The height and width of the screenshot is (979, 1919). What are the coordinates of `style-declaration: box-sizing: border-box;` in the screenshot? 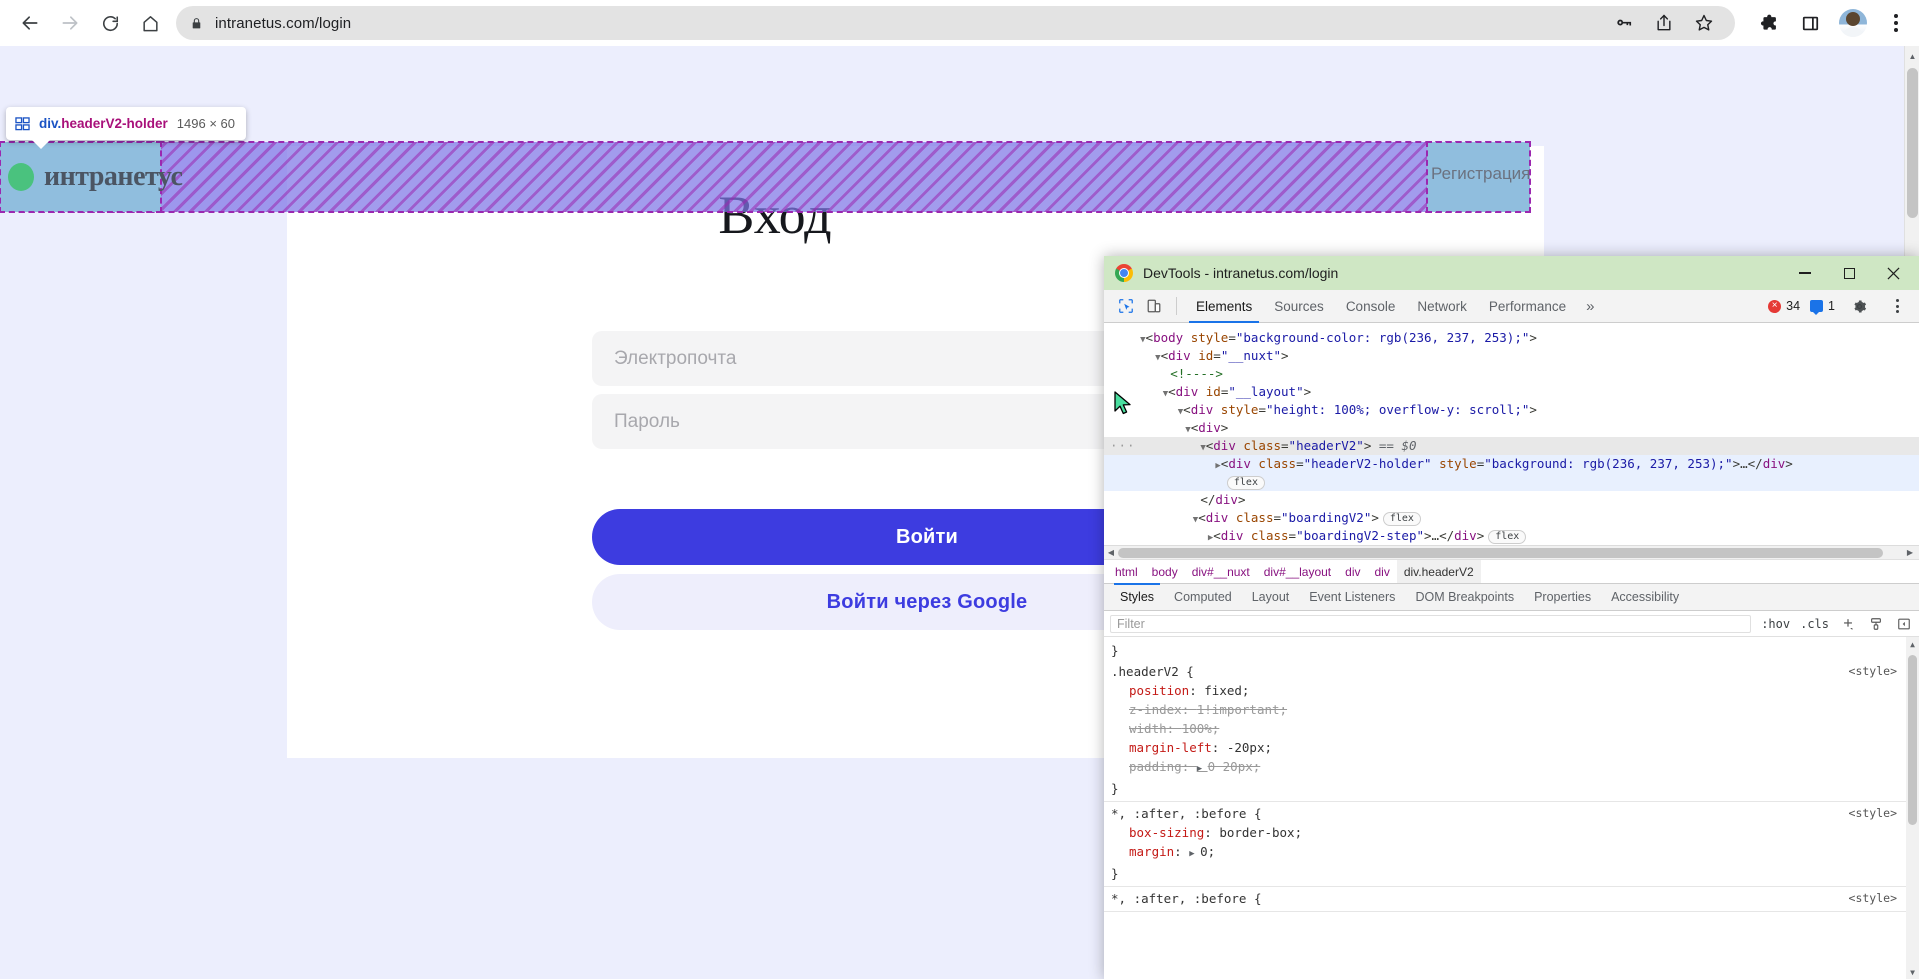 It's located at (1511, 832).